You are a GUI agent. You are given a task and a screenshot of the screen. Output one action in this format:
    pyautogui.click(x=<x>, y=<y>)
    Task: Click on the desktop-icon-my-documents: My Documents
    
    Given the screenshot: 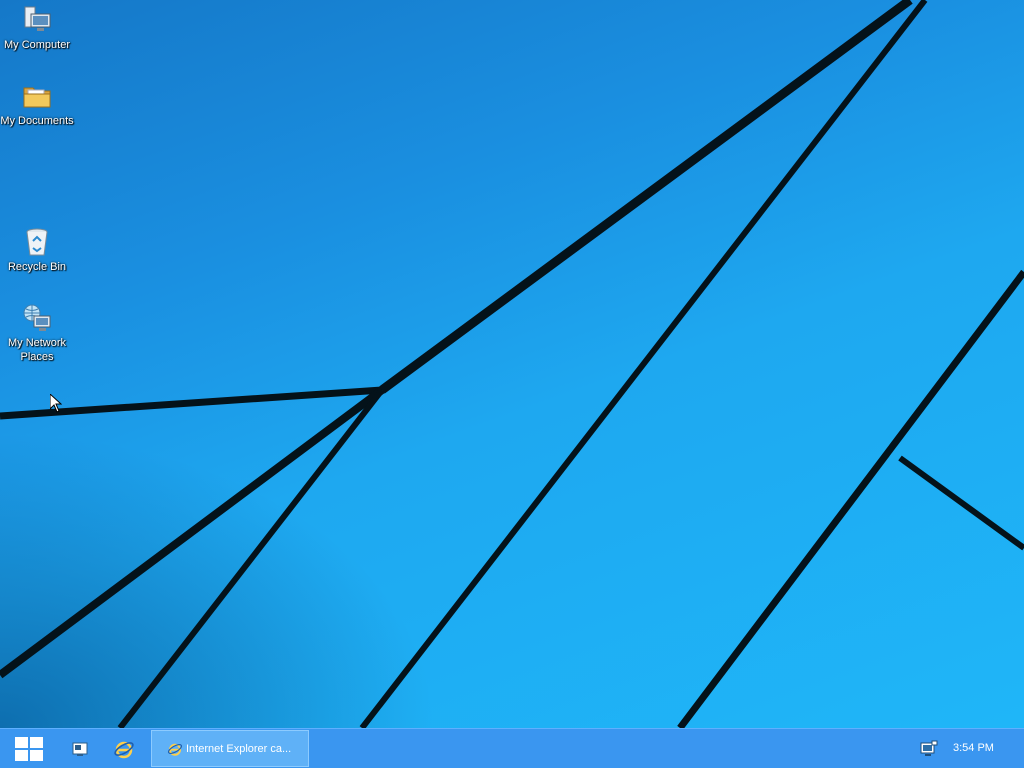 What is the action you would take?
    pyautogui.click(x=37, y=104)
    